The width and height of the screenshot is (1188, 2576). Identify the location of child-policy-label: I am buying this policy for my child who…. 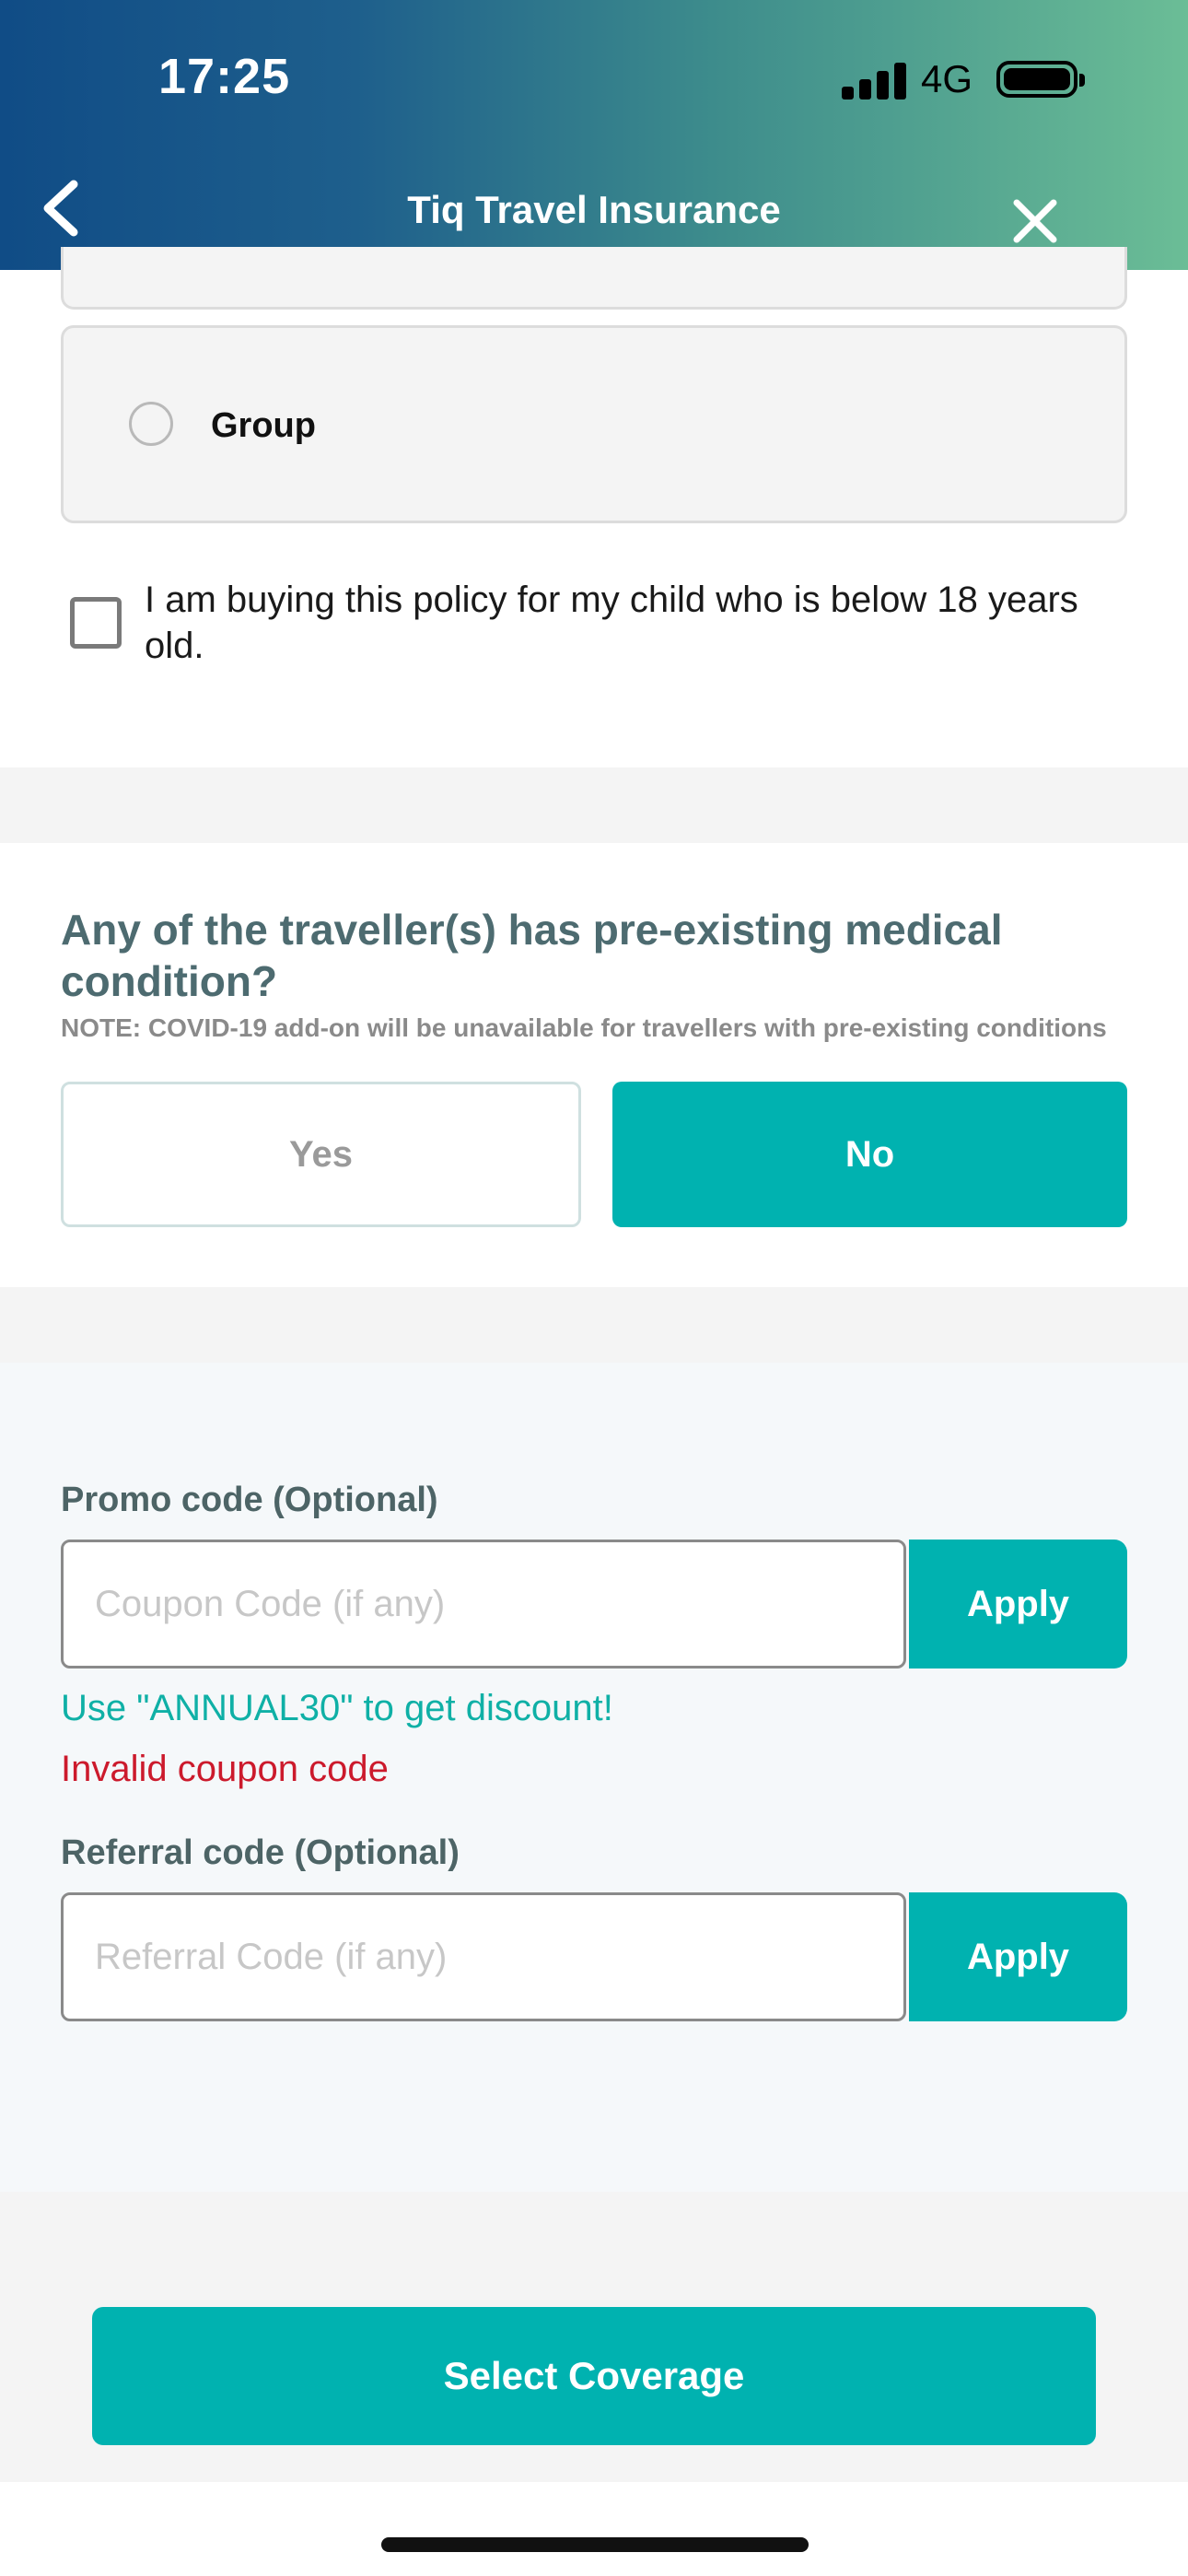
(633, 623).